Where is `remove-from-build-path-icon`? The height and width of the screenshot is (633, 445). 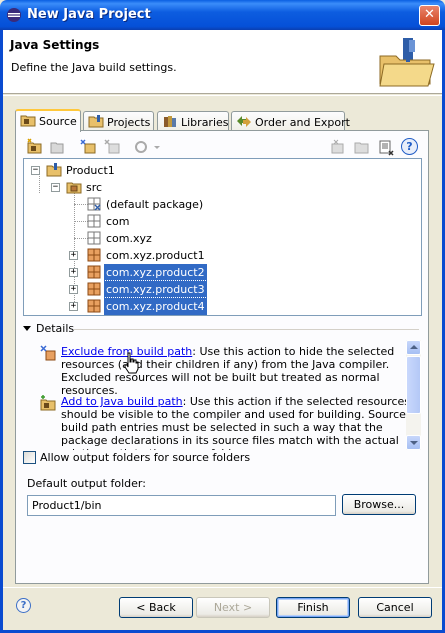 remove-from-build-path-icon is located at coordinates (337, 146).